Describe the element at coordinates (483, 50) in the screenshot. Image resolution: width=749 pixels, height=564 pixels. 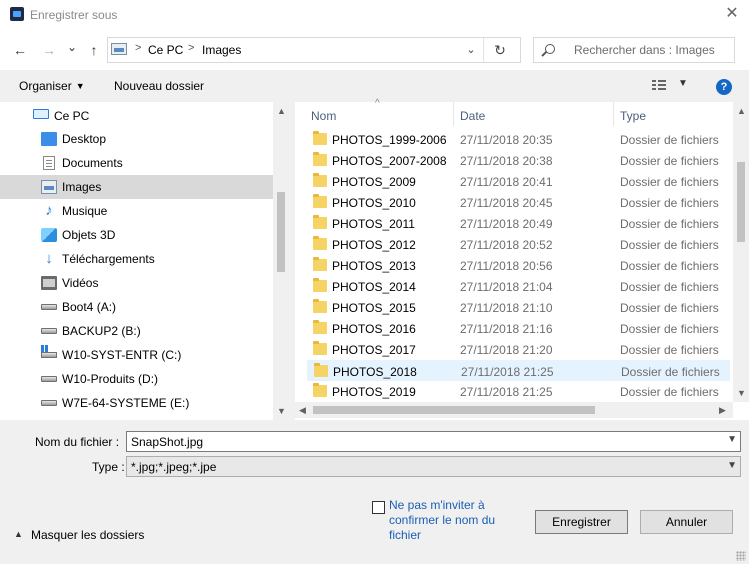
I see `address-divider` at that location.